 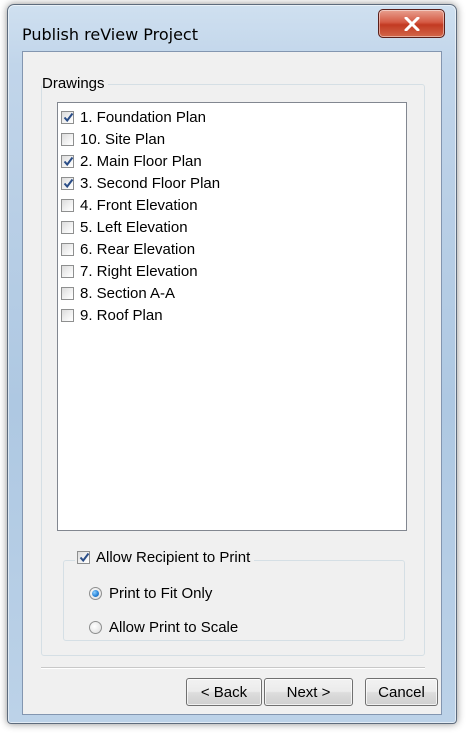 I want to click on list-item-section-a-a: 8. Section A-A, so click(x=118, y=293).